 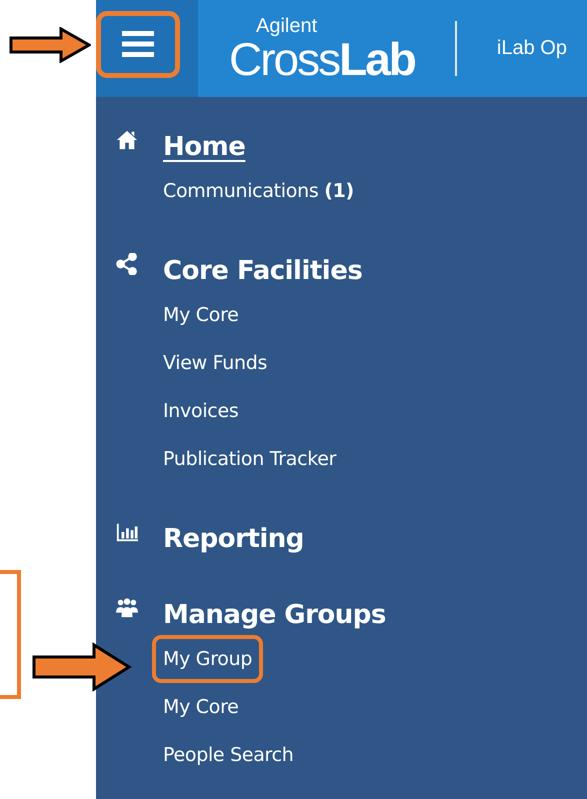 What do you see at coordinates (274, 615) in the screenshot?
I see `nav-section-link: Manage Groups` at bounding box center [274, 615].